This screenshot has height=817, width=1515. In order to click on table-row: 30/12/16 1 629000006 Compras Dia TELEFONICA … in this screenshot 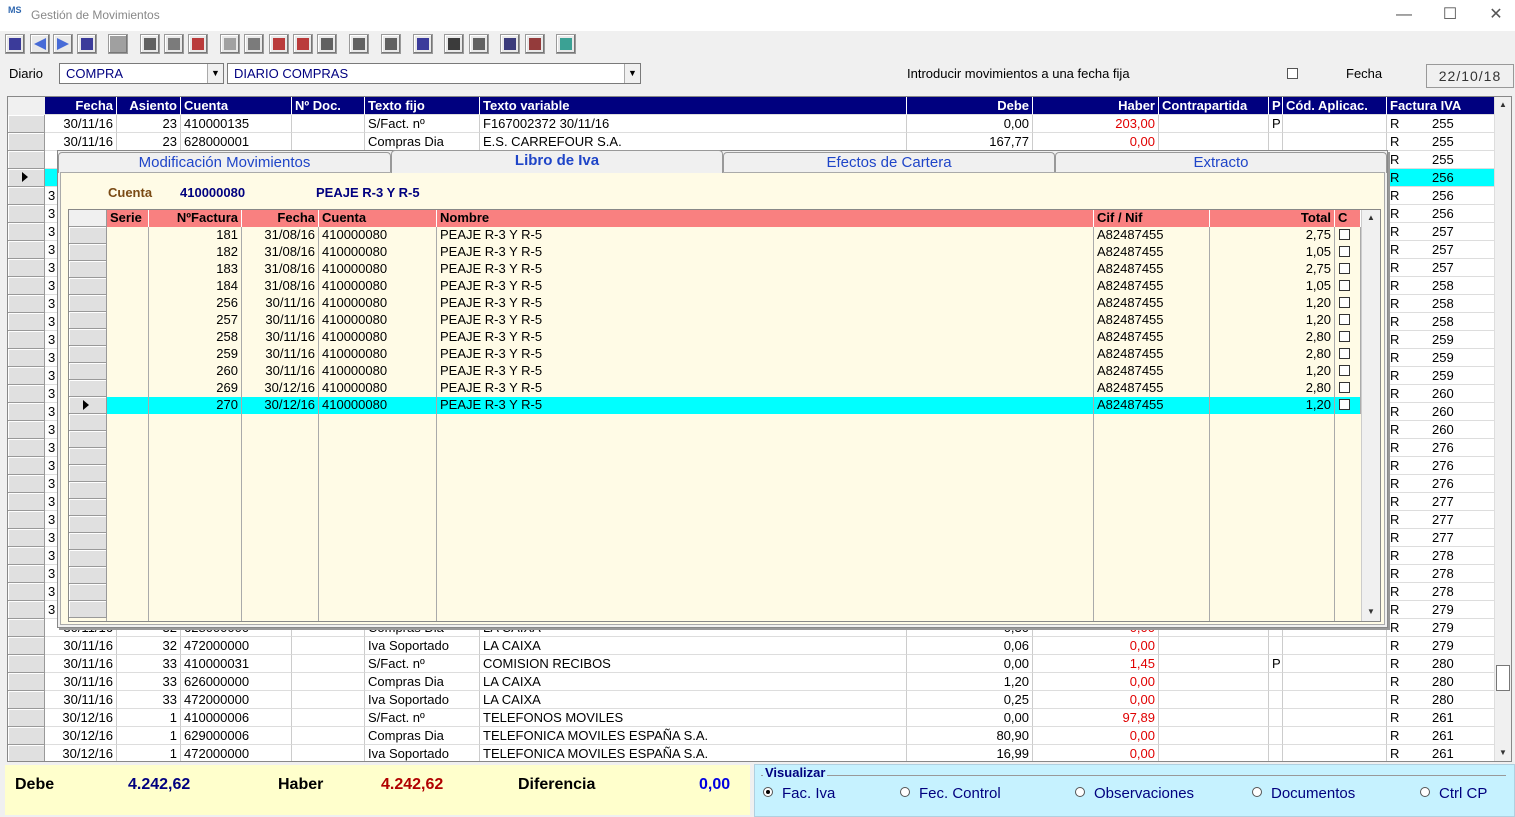, I will do `click(751, 736)`.